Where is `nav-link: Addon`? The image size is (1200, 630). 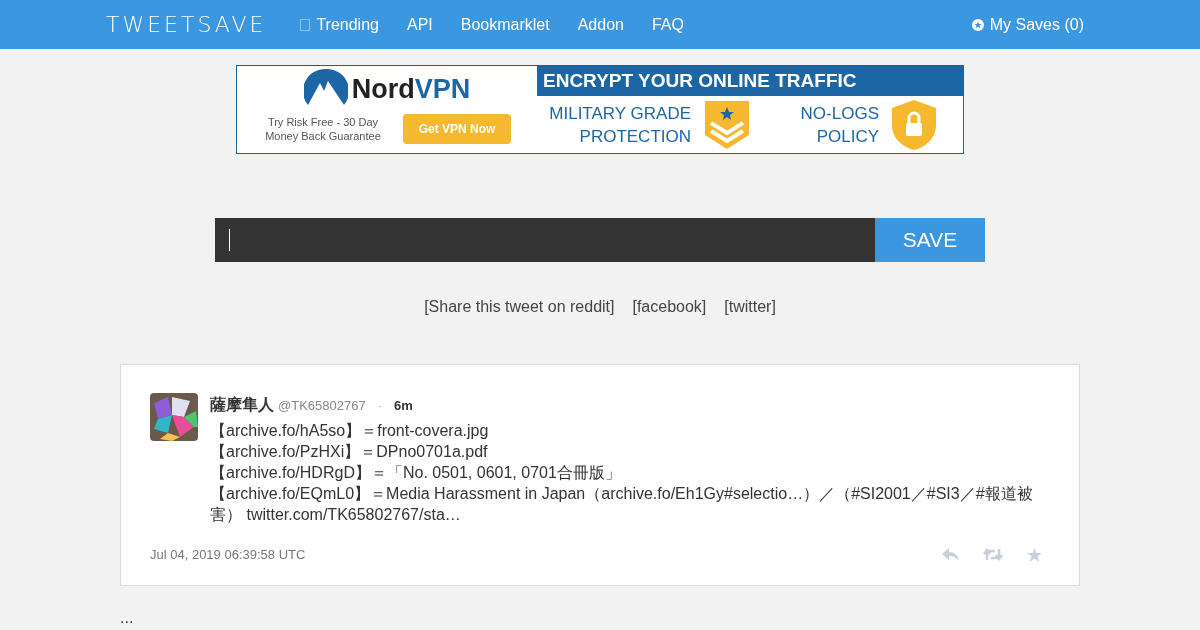 nav-link: Addon is located at coordinates (600, 24).